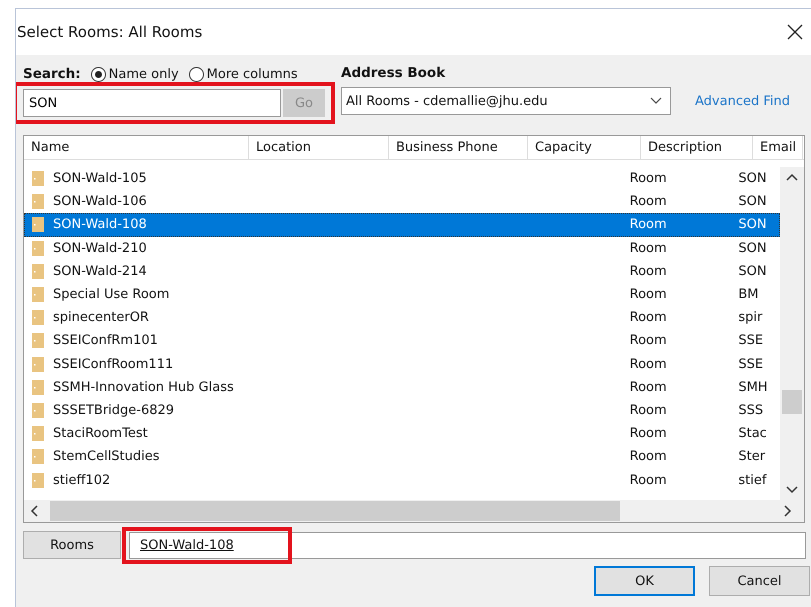 The width and height of the screenshot is (811, 607). What do you see at coordinates (106, 456) in the screenshot?
I see `table-cell: StemCellStudies` at bounding box center [106, 456].